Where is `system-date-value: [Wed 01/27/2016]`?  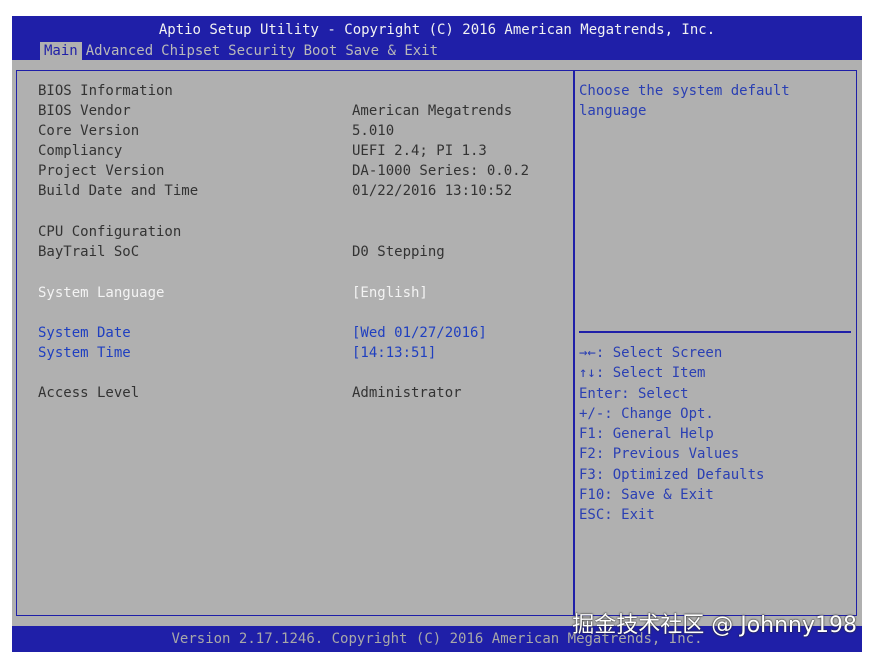
system-date-value: [Wed 01/27/2016] is located at coordinates (419, 333).